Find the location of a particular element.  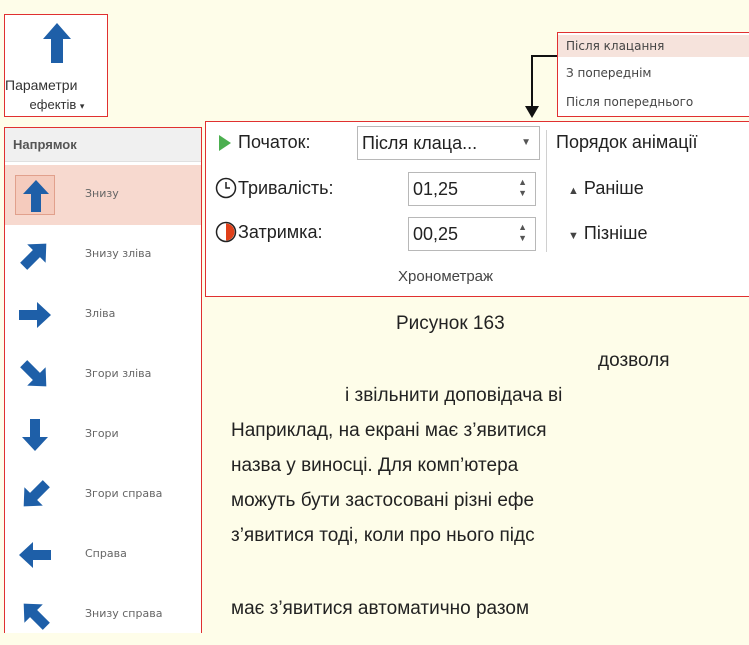

direction-item: Згори is located at coordinates (103, 435).